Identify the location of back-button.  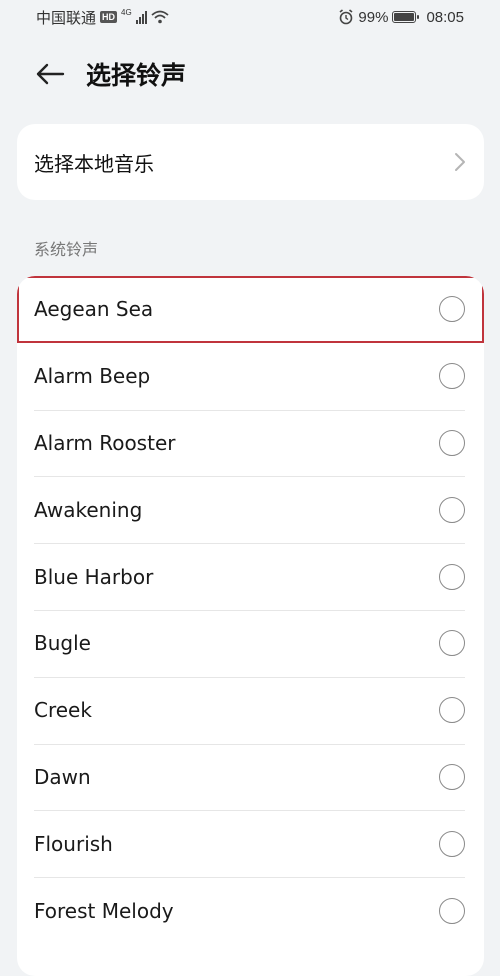
(50, 74).